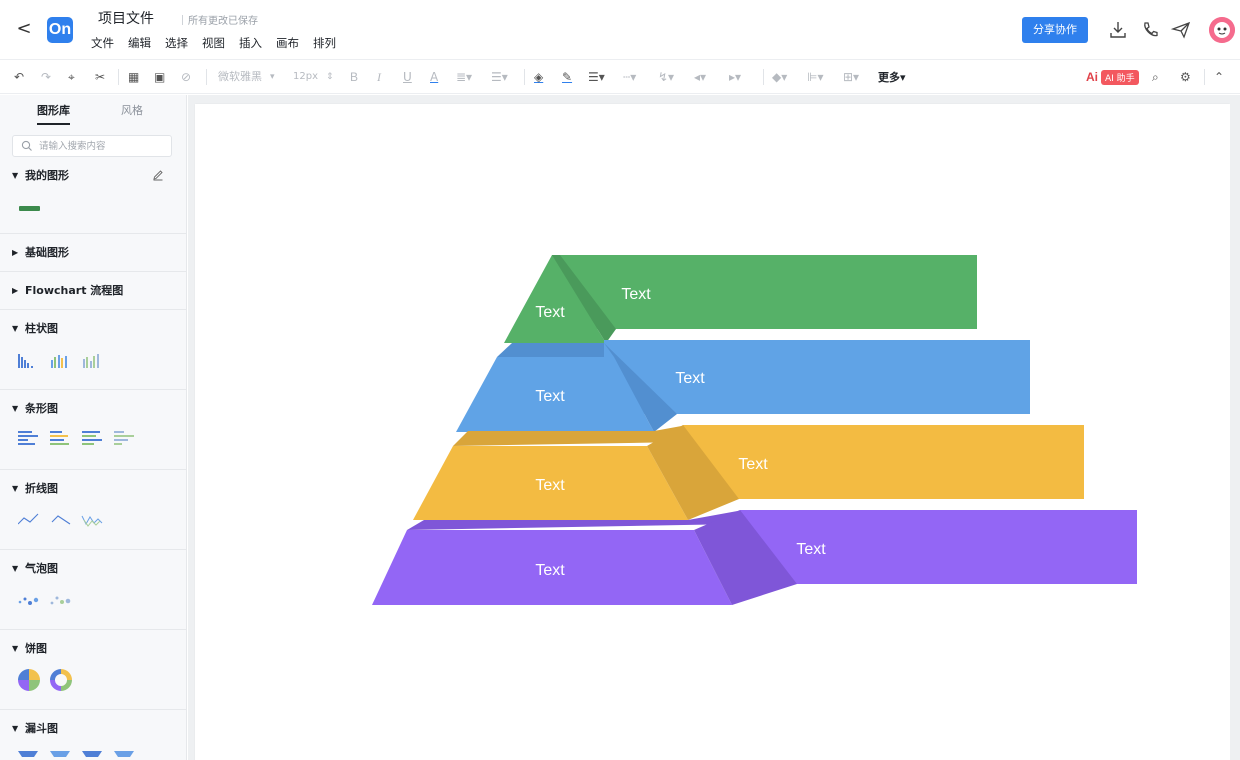  Describe the element at coordinates (132, 110) in the screenshot. I see `tab-style: 风格` at that location.